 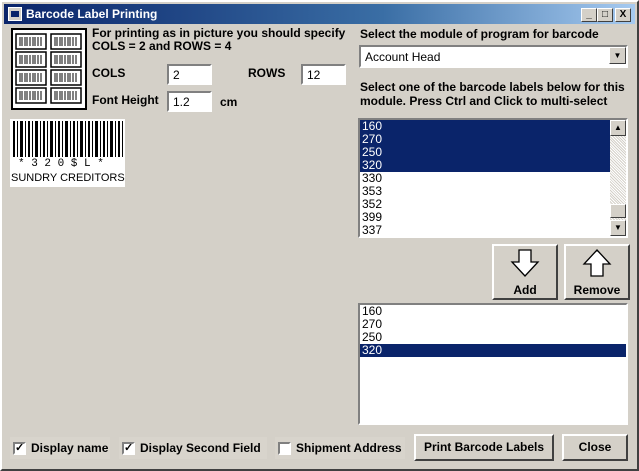 I want to click on close-window-button: X, so click(x=623, y=15).